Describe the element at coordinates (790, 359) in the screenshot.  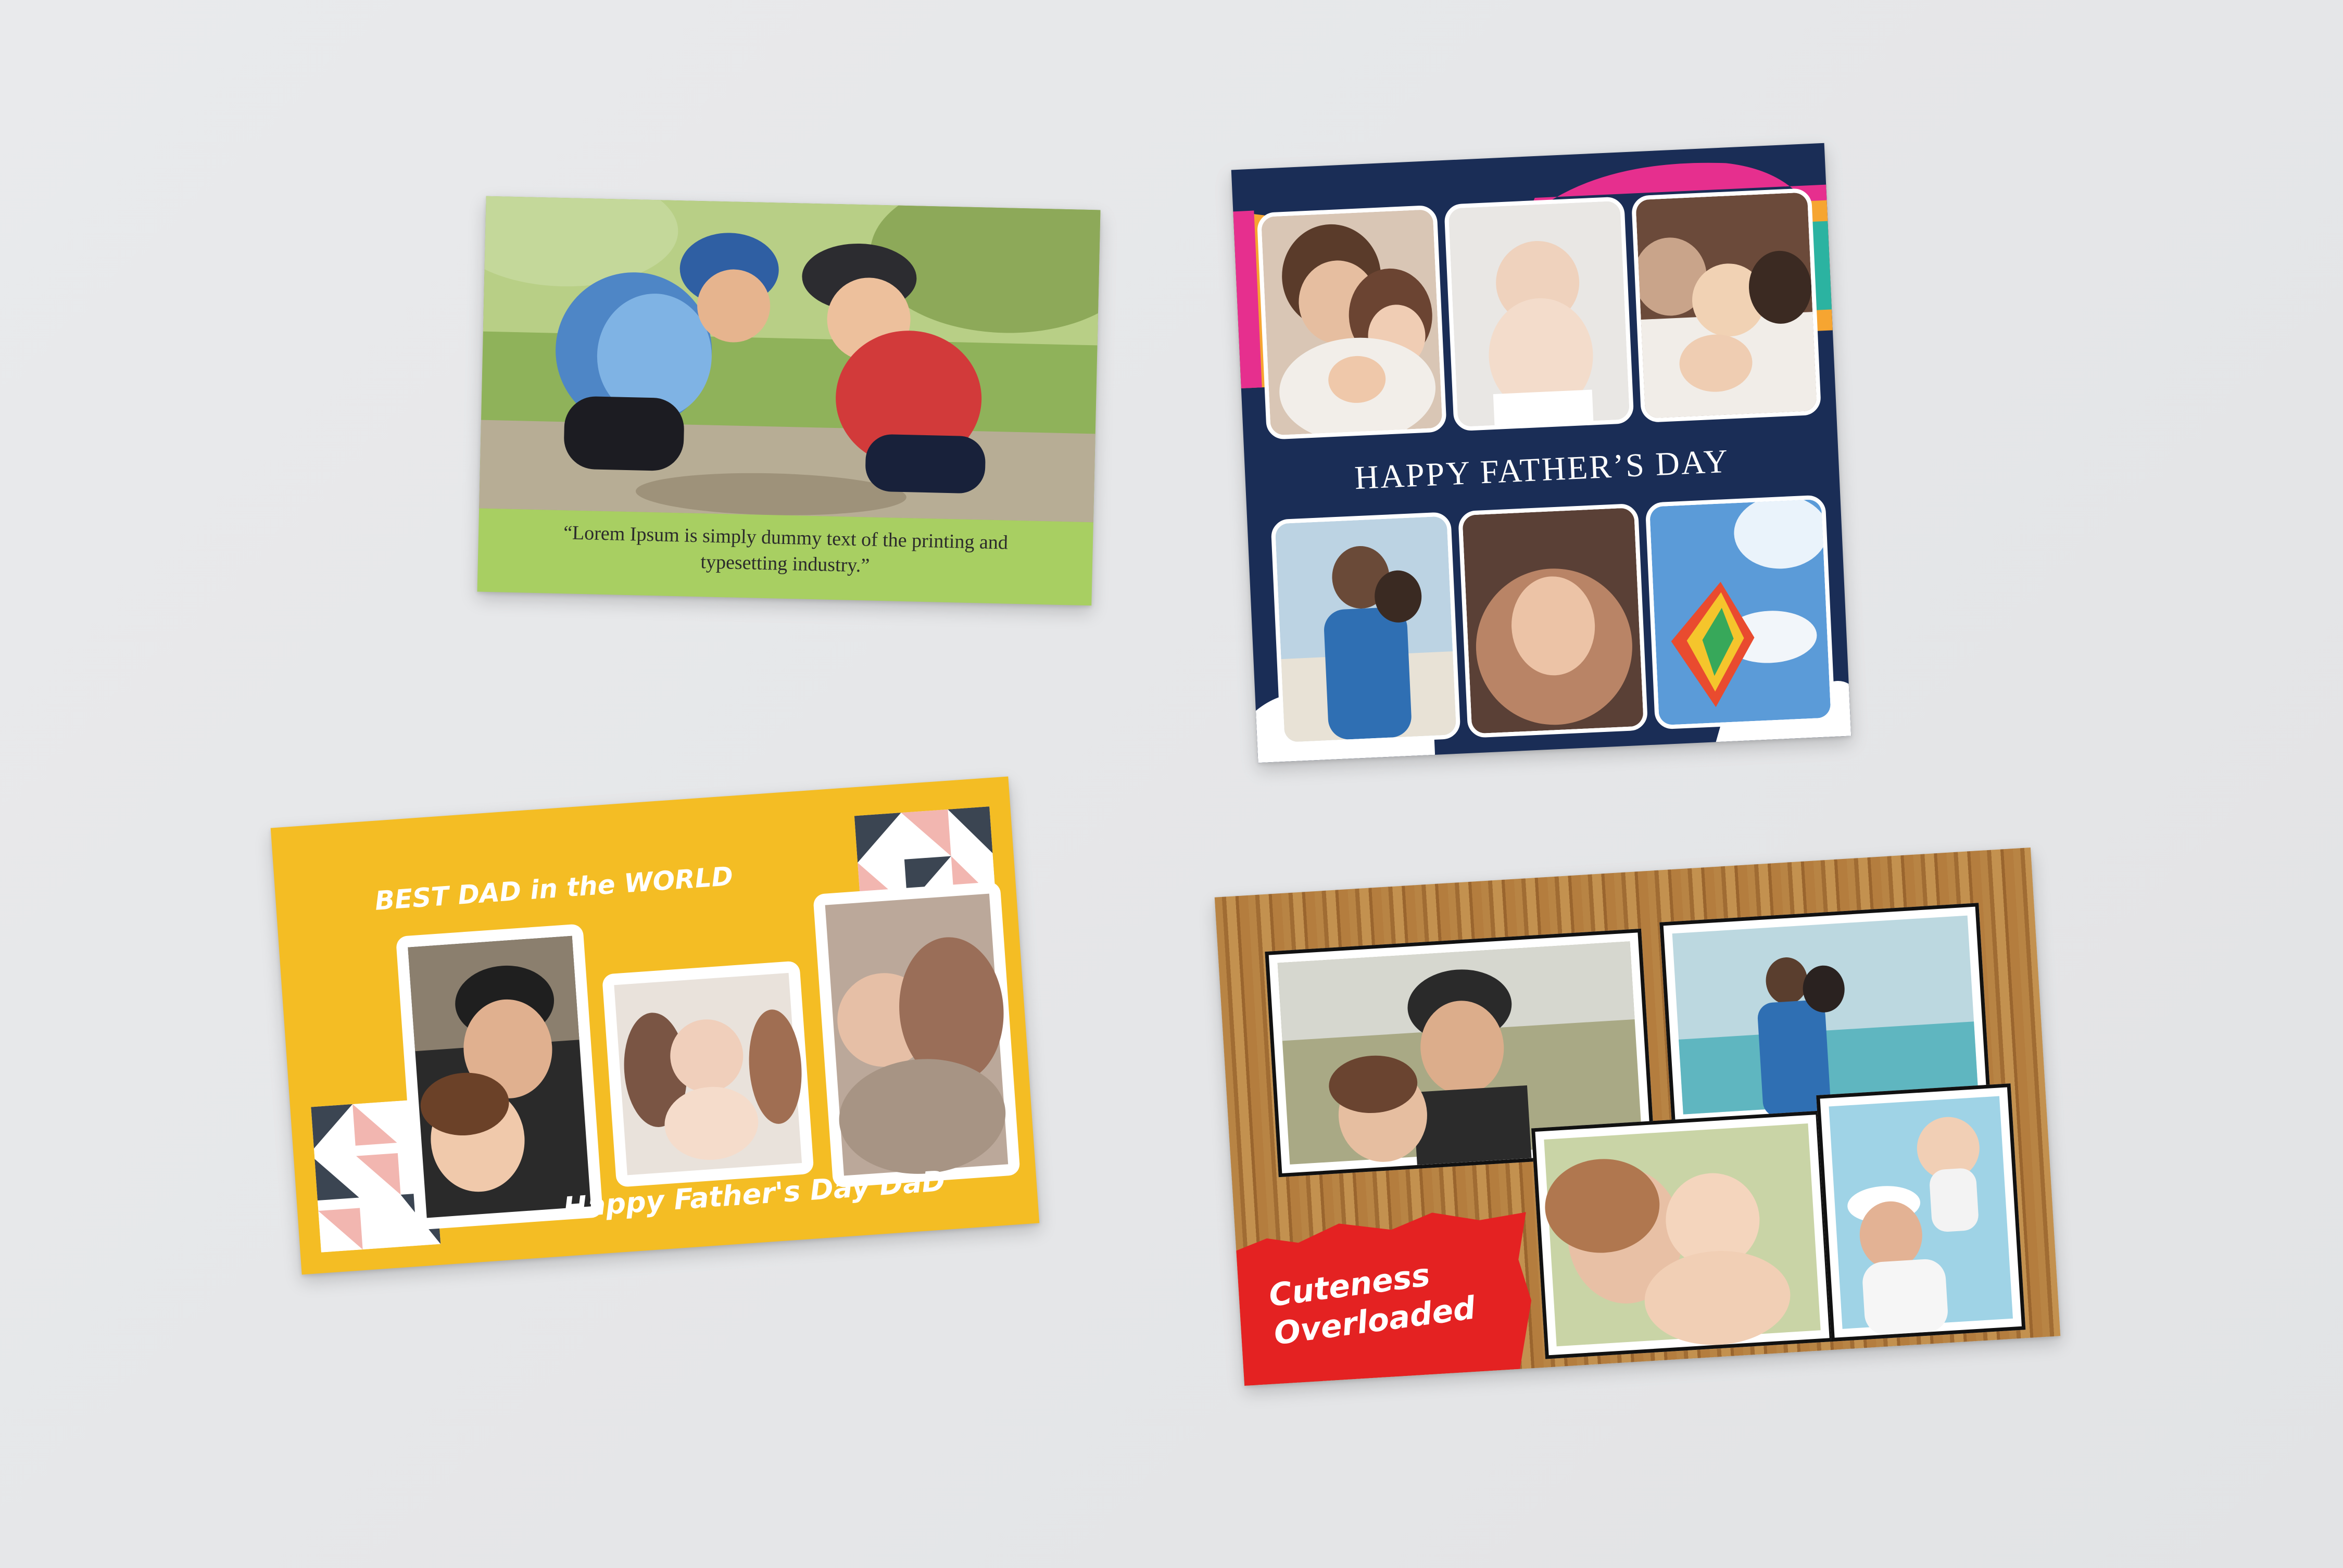
I see `children-playing-photo` at that location.